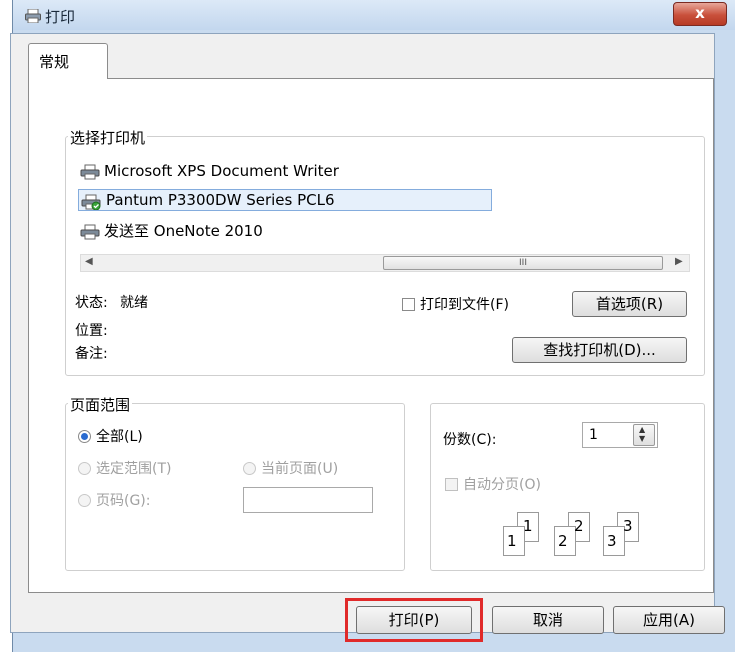 The width and height of the screenshot is (735, 652). What do you see at coordinates (502, 484) in the screenshot?
I see `collate-label: 自动分页(O)` at bounding box center [502, 484].